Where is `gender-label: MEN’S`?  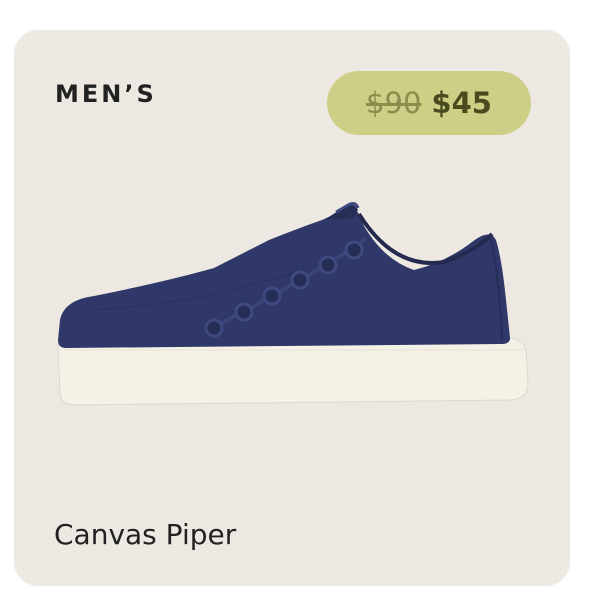 gender-label: MEN’S is located at coordinates (106, 94).